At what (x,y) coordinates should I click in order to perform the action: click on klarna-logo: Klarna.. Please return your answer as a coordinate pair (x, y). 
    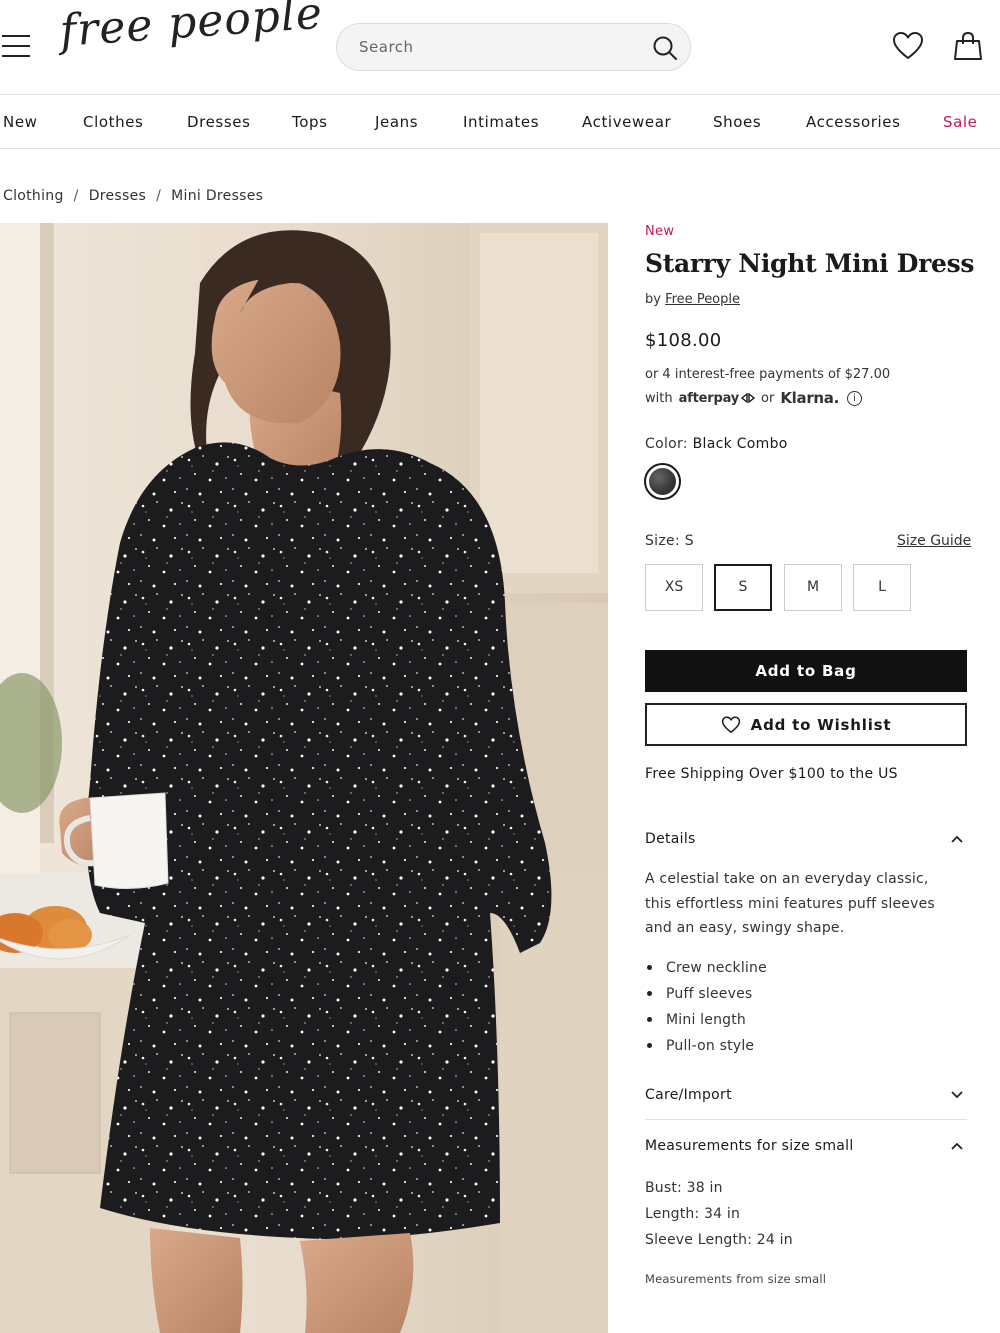
    Looking at the image, I should click on (809, 398).